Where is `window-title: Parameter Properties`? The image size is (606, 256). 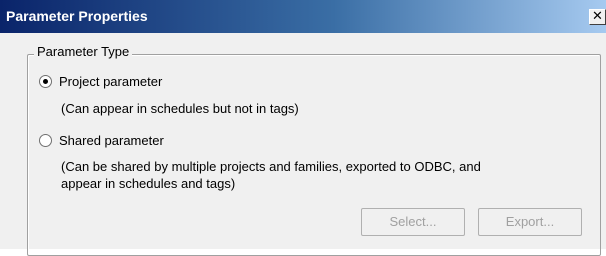
window-title: Parameter Properties is located at coordinates (77, 16).